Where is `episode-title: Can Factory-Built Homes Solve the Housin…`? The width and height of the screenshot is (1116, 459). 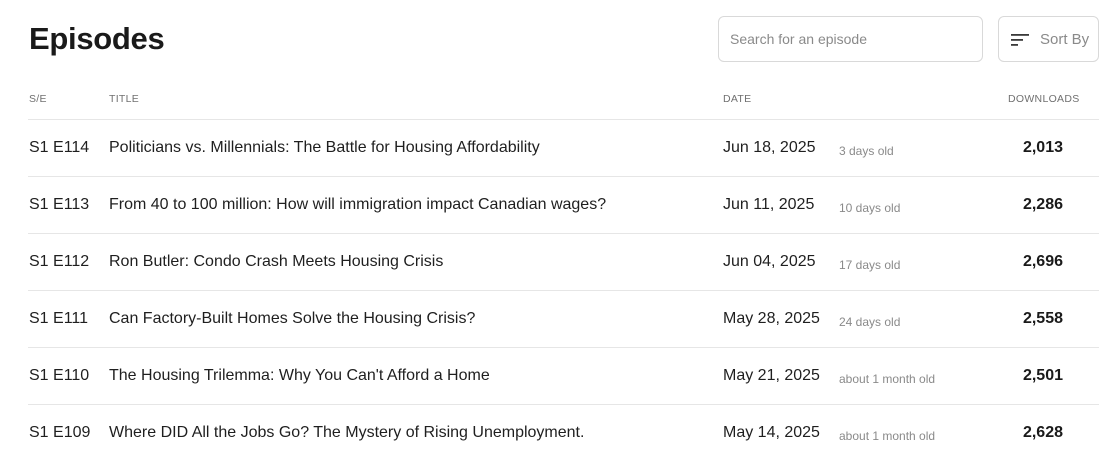 episode-title: Can Factory-Built Homes Solve the Housin… is located at coordinates (292, 319).